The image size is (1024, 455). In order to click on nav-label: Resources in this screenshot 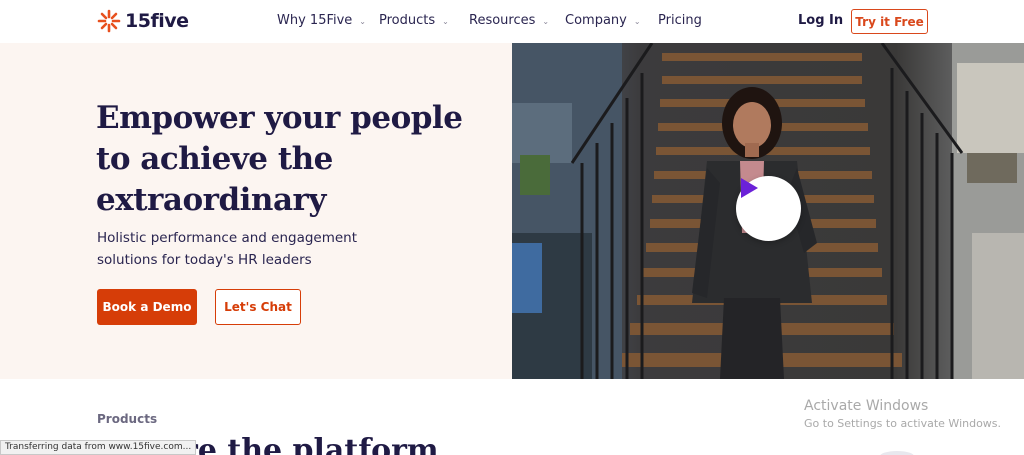, I will do `click(502, 20)`.